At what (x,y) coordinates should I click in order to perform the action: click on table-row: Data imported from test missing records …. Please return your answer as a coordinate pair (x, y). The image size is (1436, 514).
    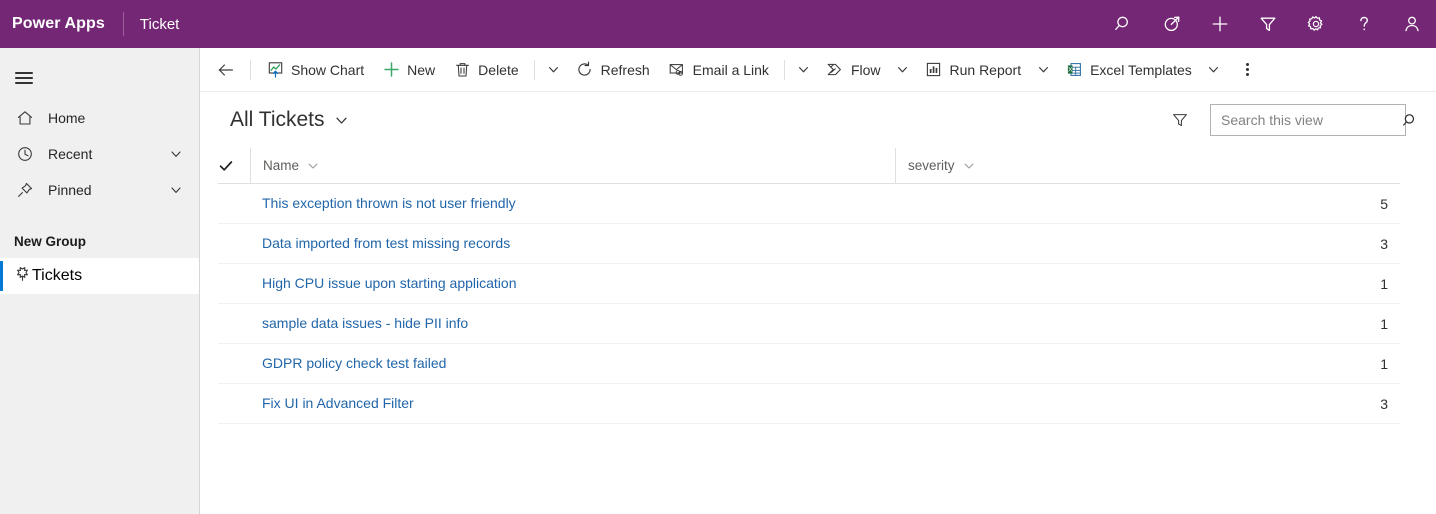
    Looking at the image, I should click on (809, 244).